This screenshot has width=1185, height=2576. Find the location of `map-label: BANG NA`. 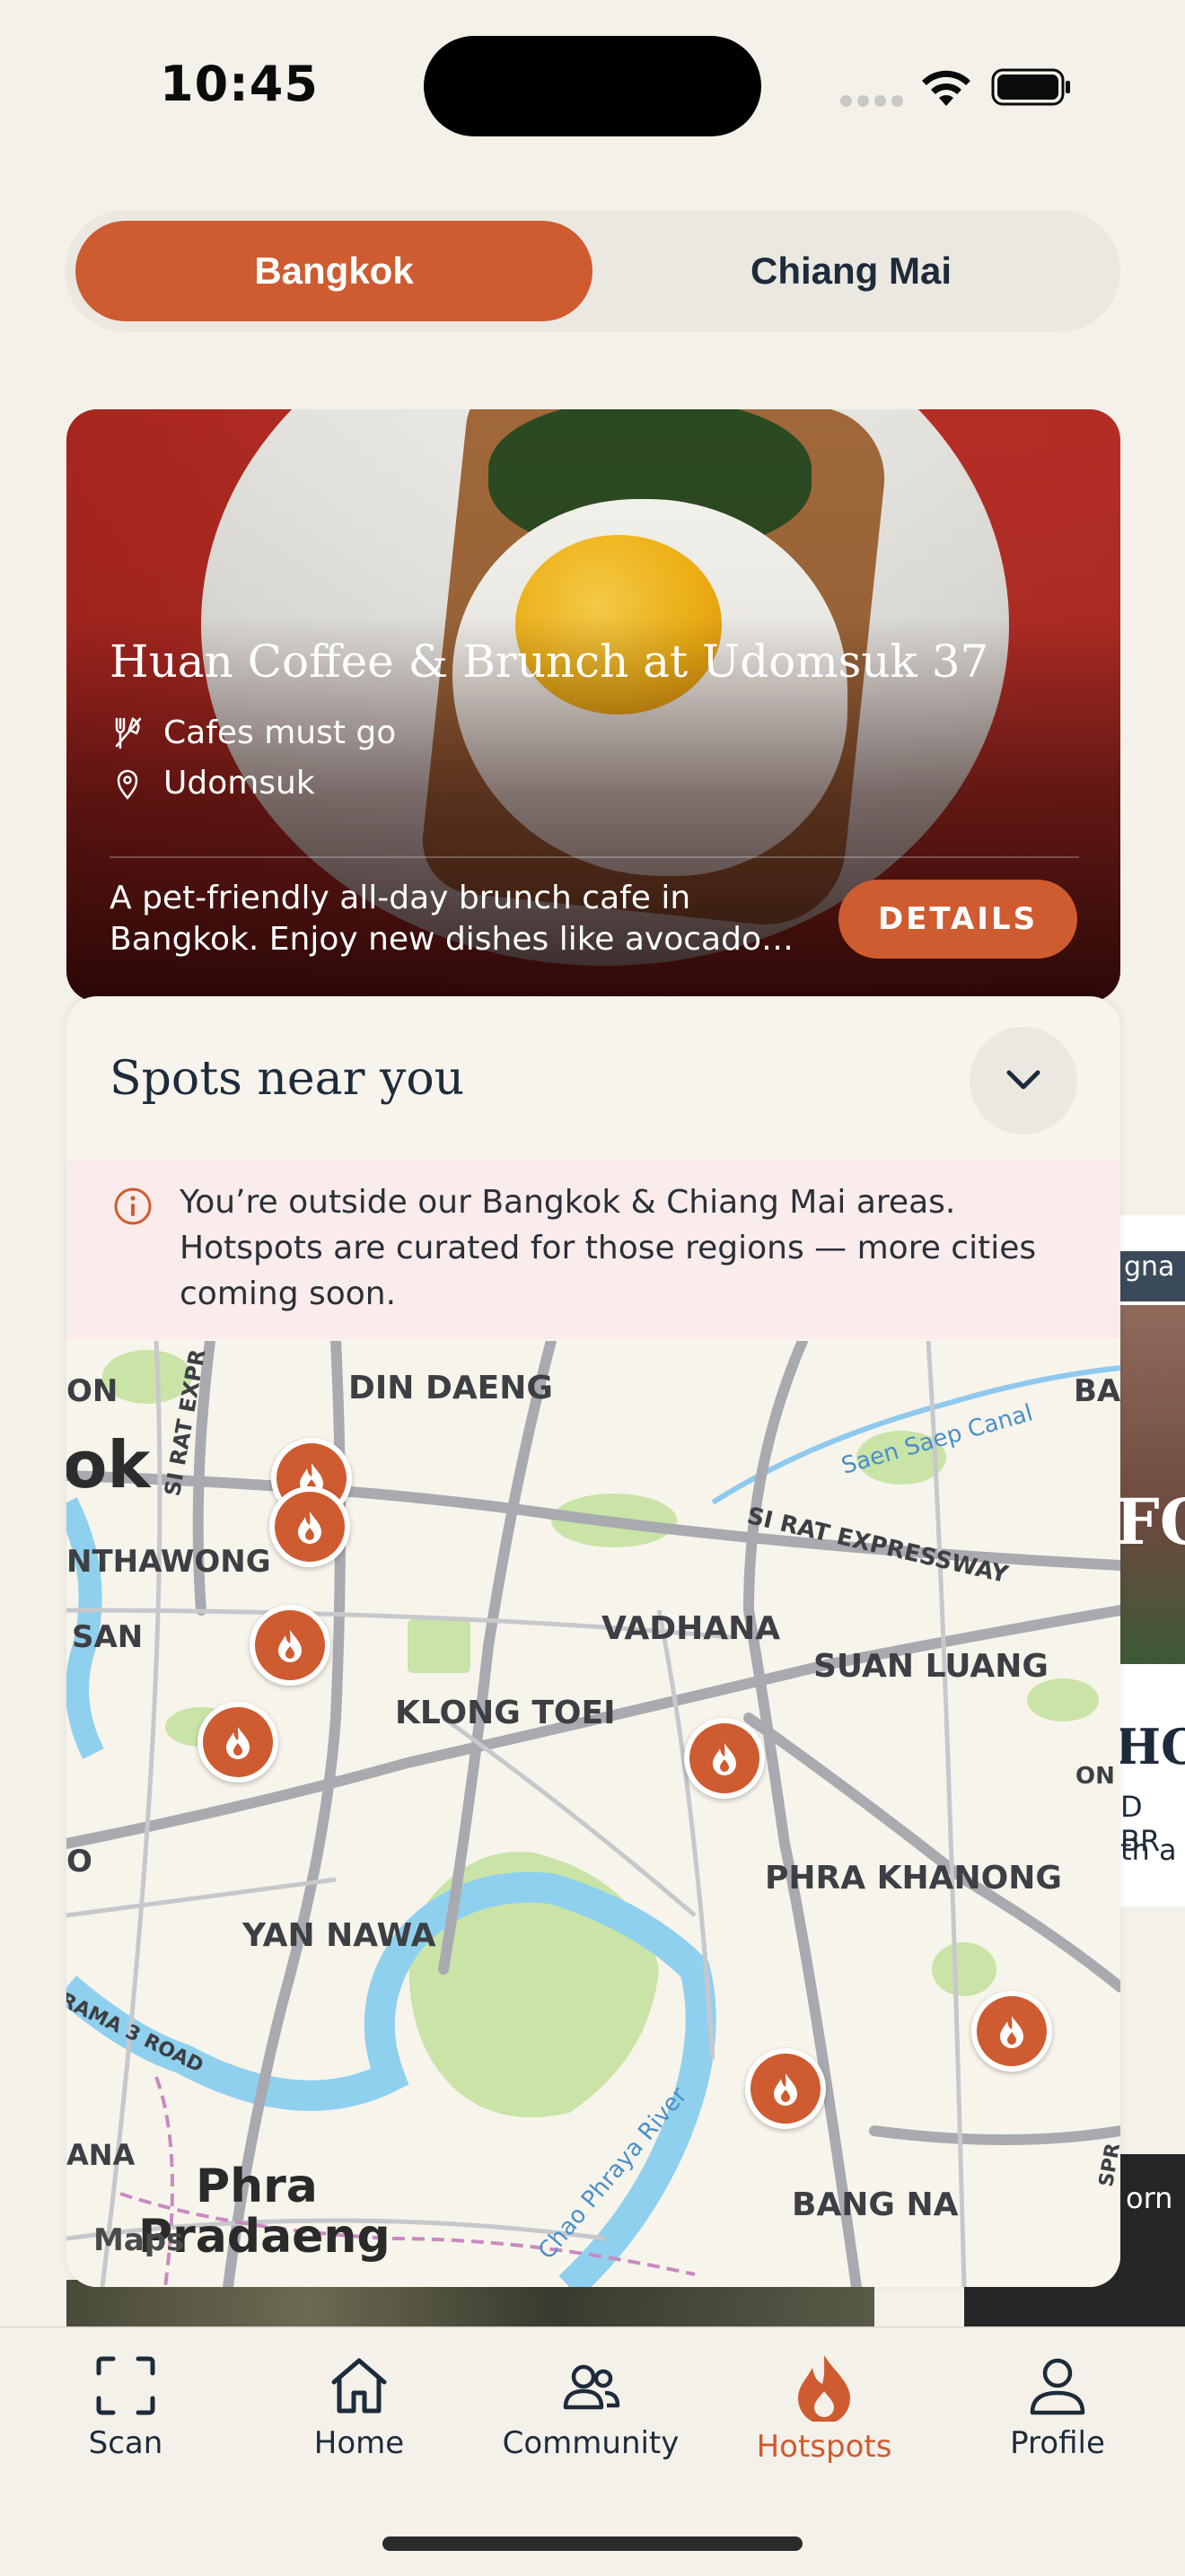

map-label: BANG NA is located at coordinates (875, 2204).